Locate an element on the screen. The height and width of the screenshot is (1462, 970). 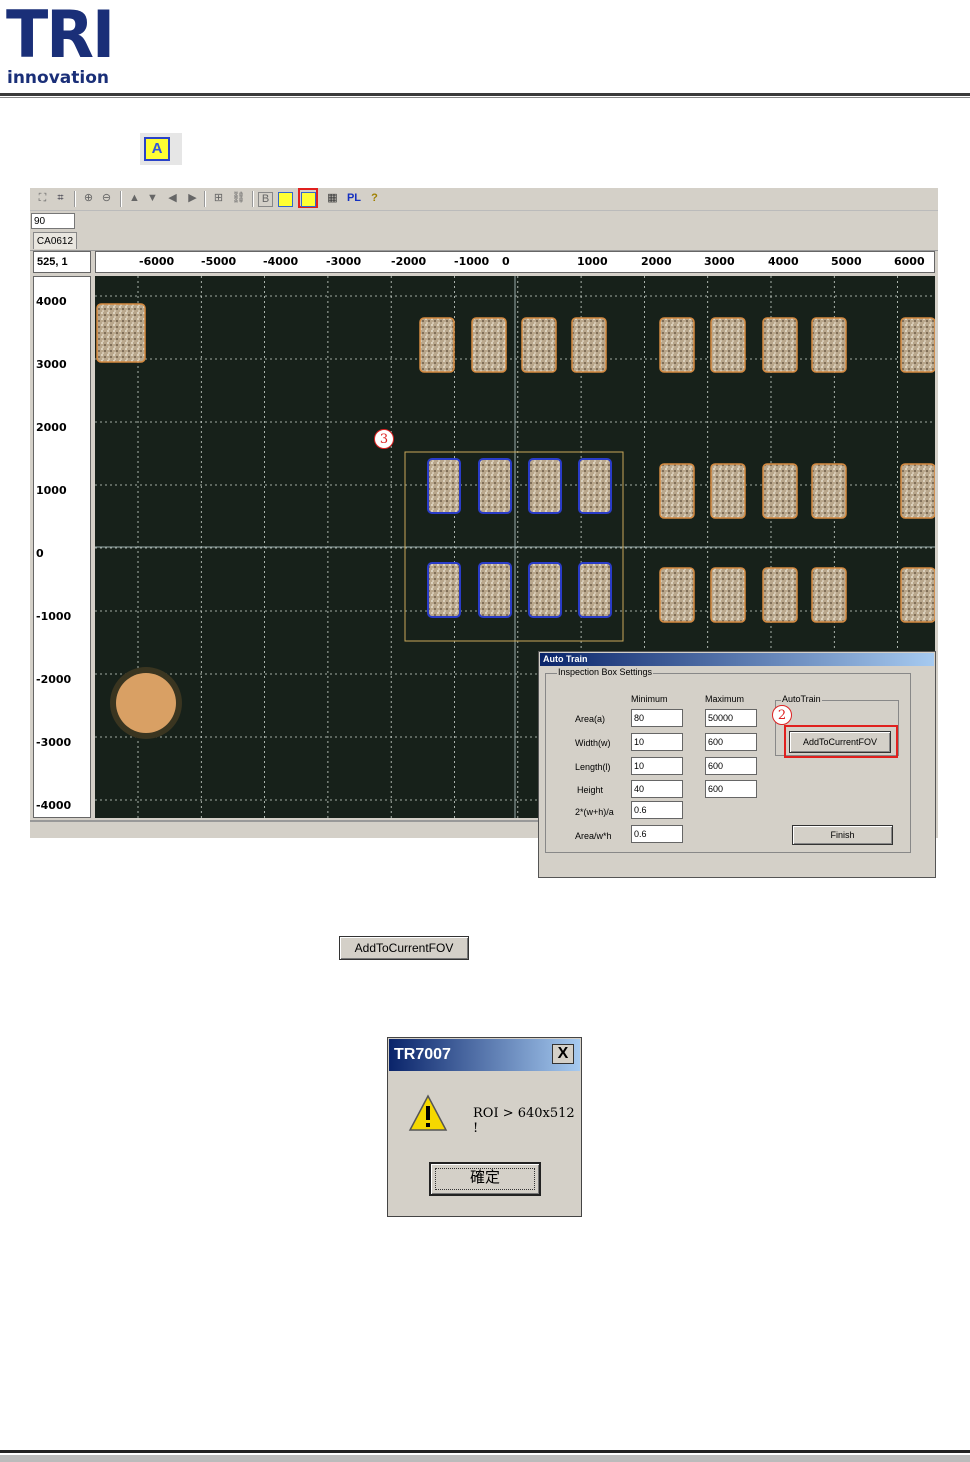
x-tick-label: -3000 is located at coordinates (344, 261).